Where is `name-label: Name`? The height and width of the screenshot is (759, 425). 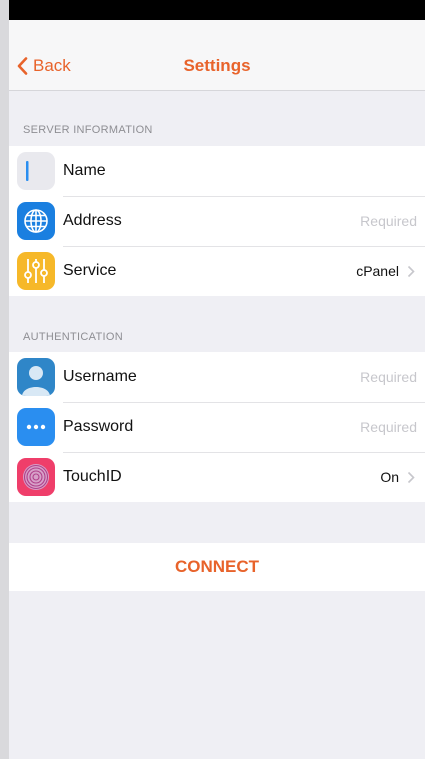 name-label: Name is located at coordinates (84, 170).